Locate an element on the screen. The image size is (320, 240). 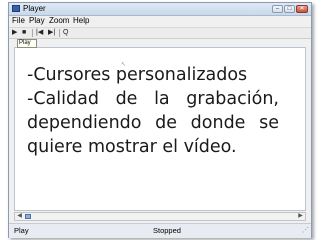
zoom-icon: Q is located at coordinates (65, 33).